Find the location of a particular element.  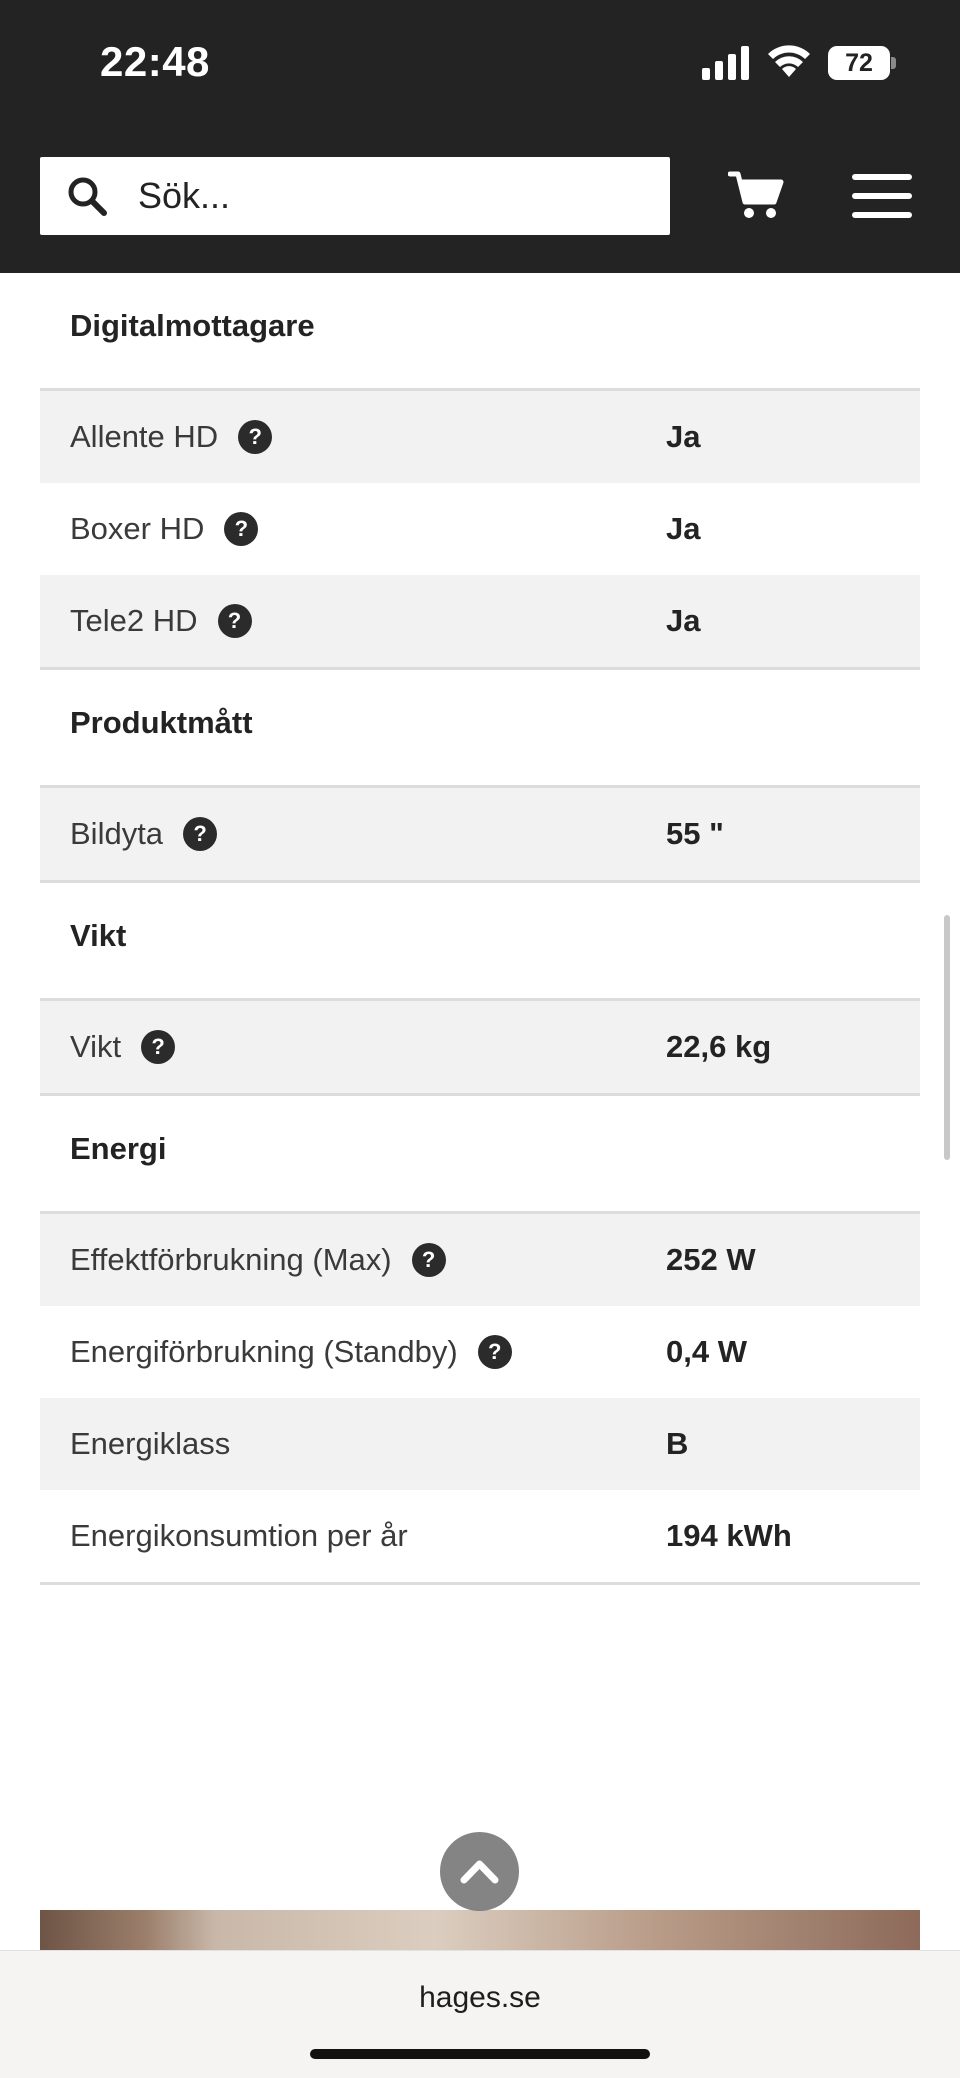

table-row: Energikonsumtion per år 194 kWh is located at coordinates (480, 1537).